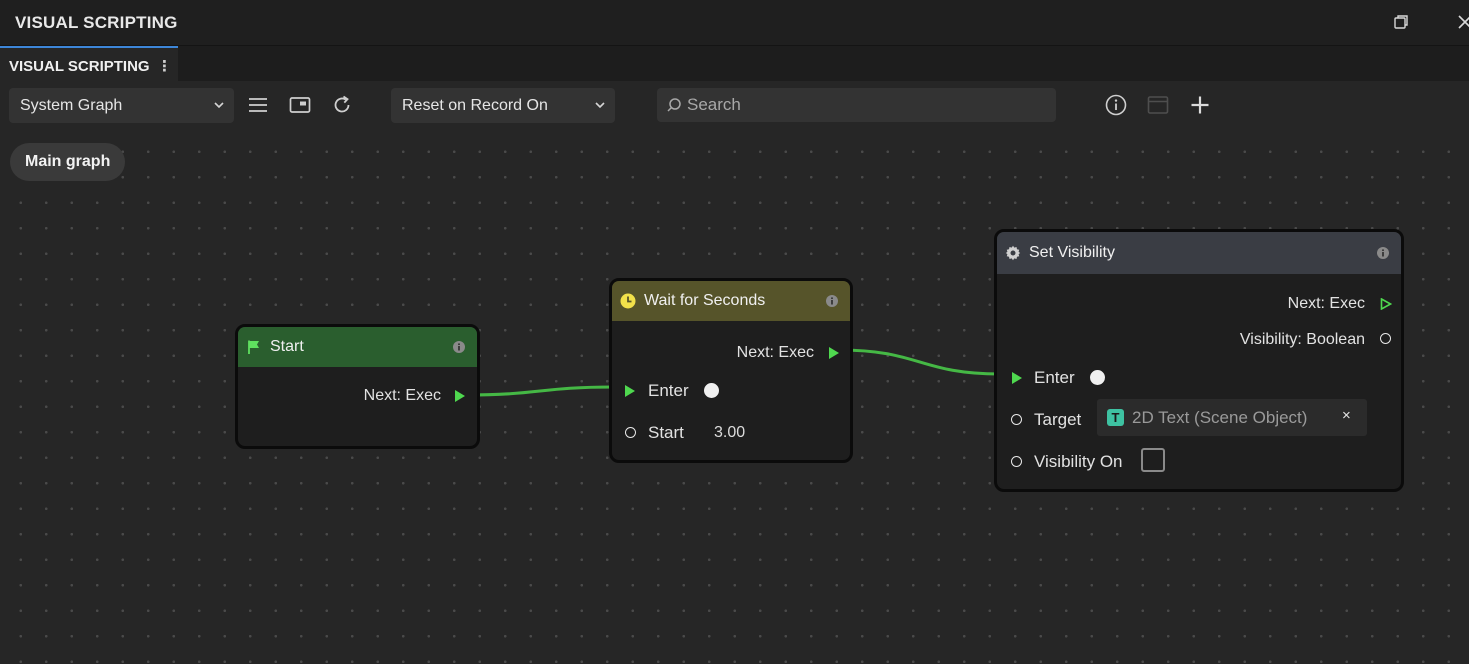 This screenshot has height=664, width=1469. Describe the element at coordinates (1401, 22) in the screenshot. I see `restore-window-icon` at that location.